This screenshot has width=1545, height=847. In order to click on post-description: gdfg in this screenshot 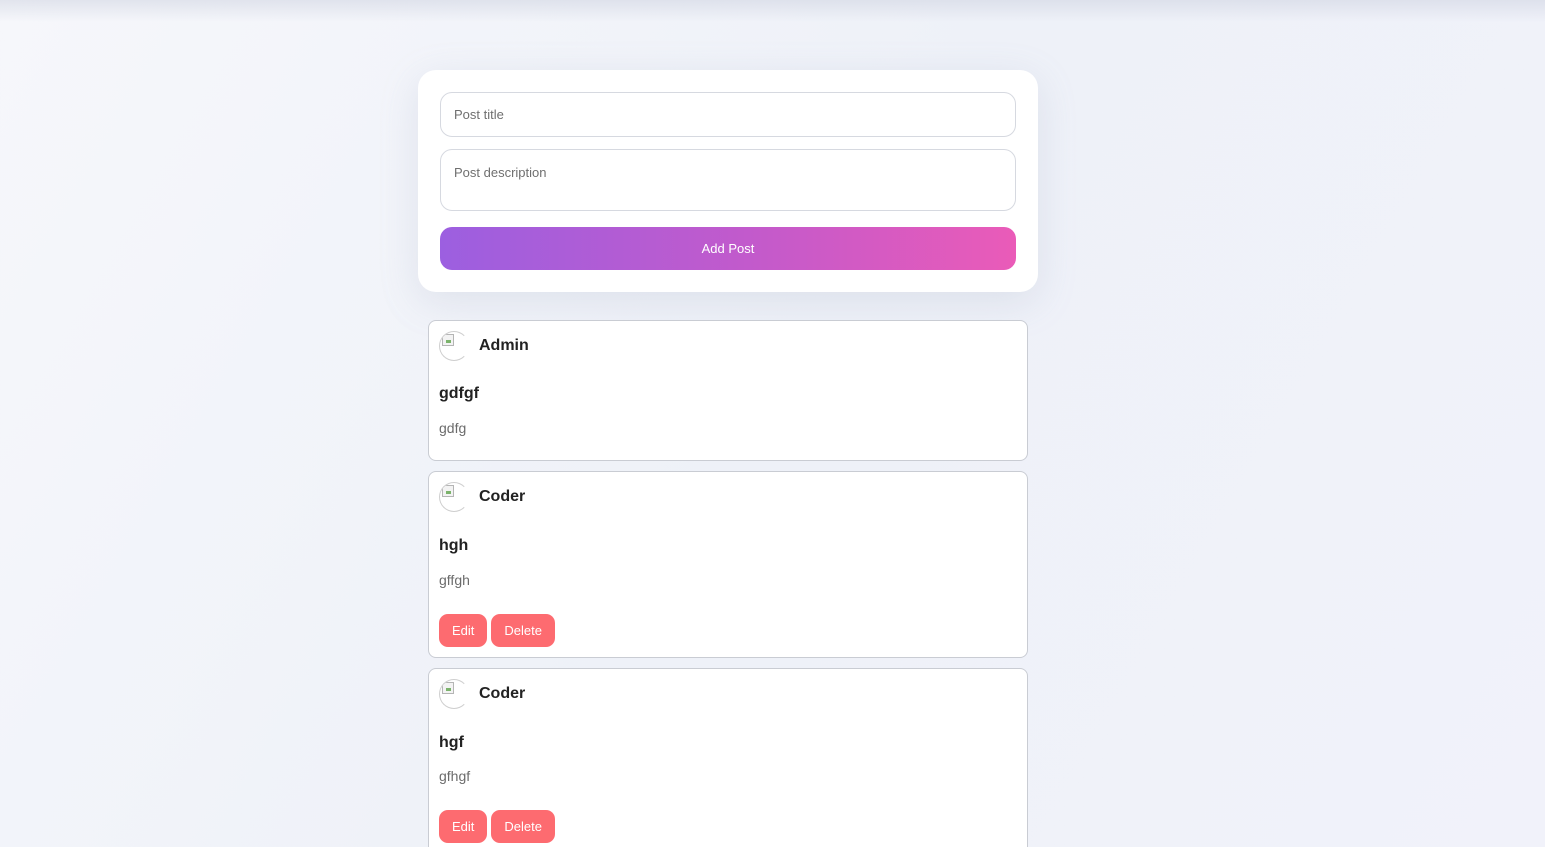, I will do `click(453, 428)`.